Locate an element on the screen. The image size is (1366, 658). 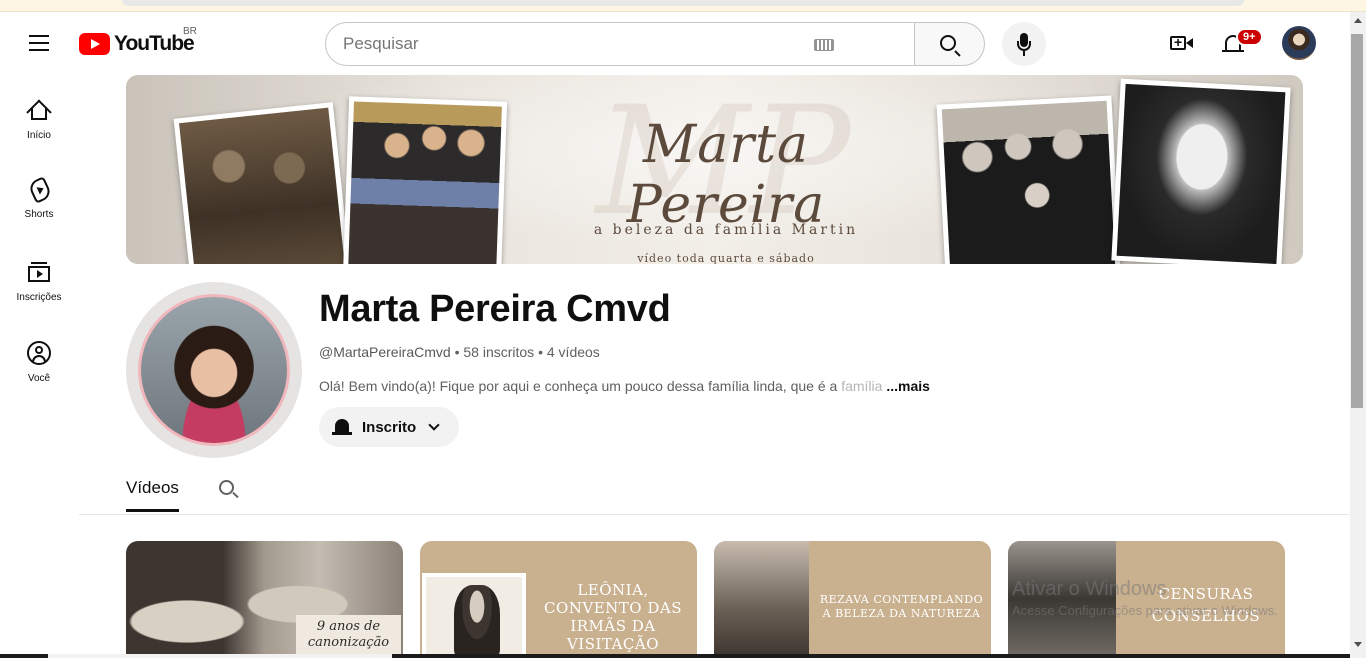
logo-region-code: BR is located at coordinates (190, 31).